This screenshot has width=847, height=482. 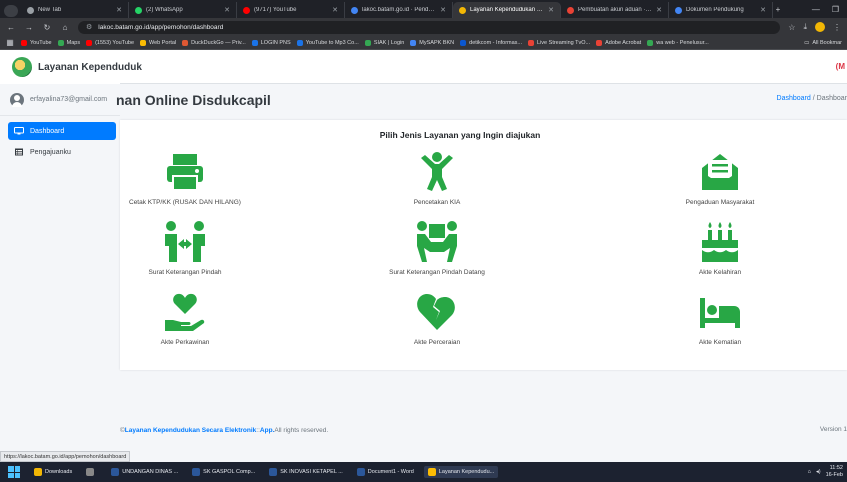 I want to click on all-bookmarks-label: All Bookmar, so click(x=827, y=42).